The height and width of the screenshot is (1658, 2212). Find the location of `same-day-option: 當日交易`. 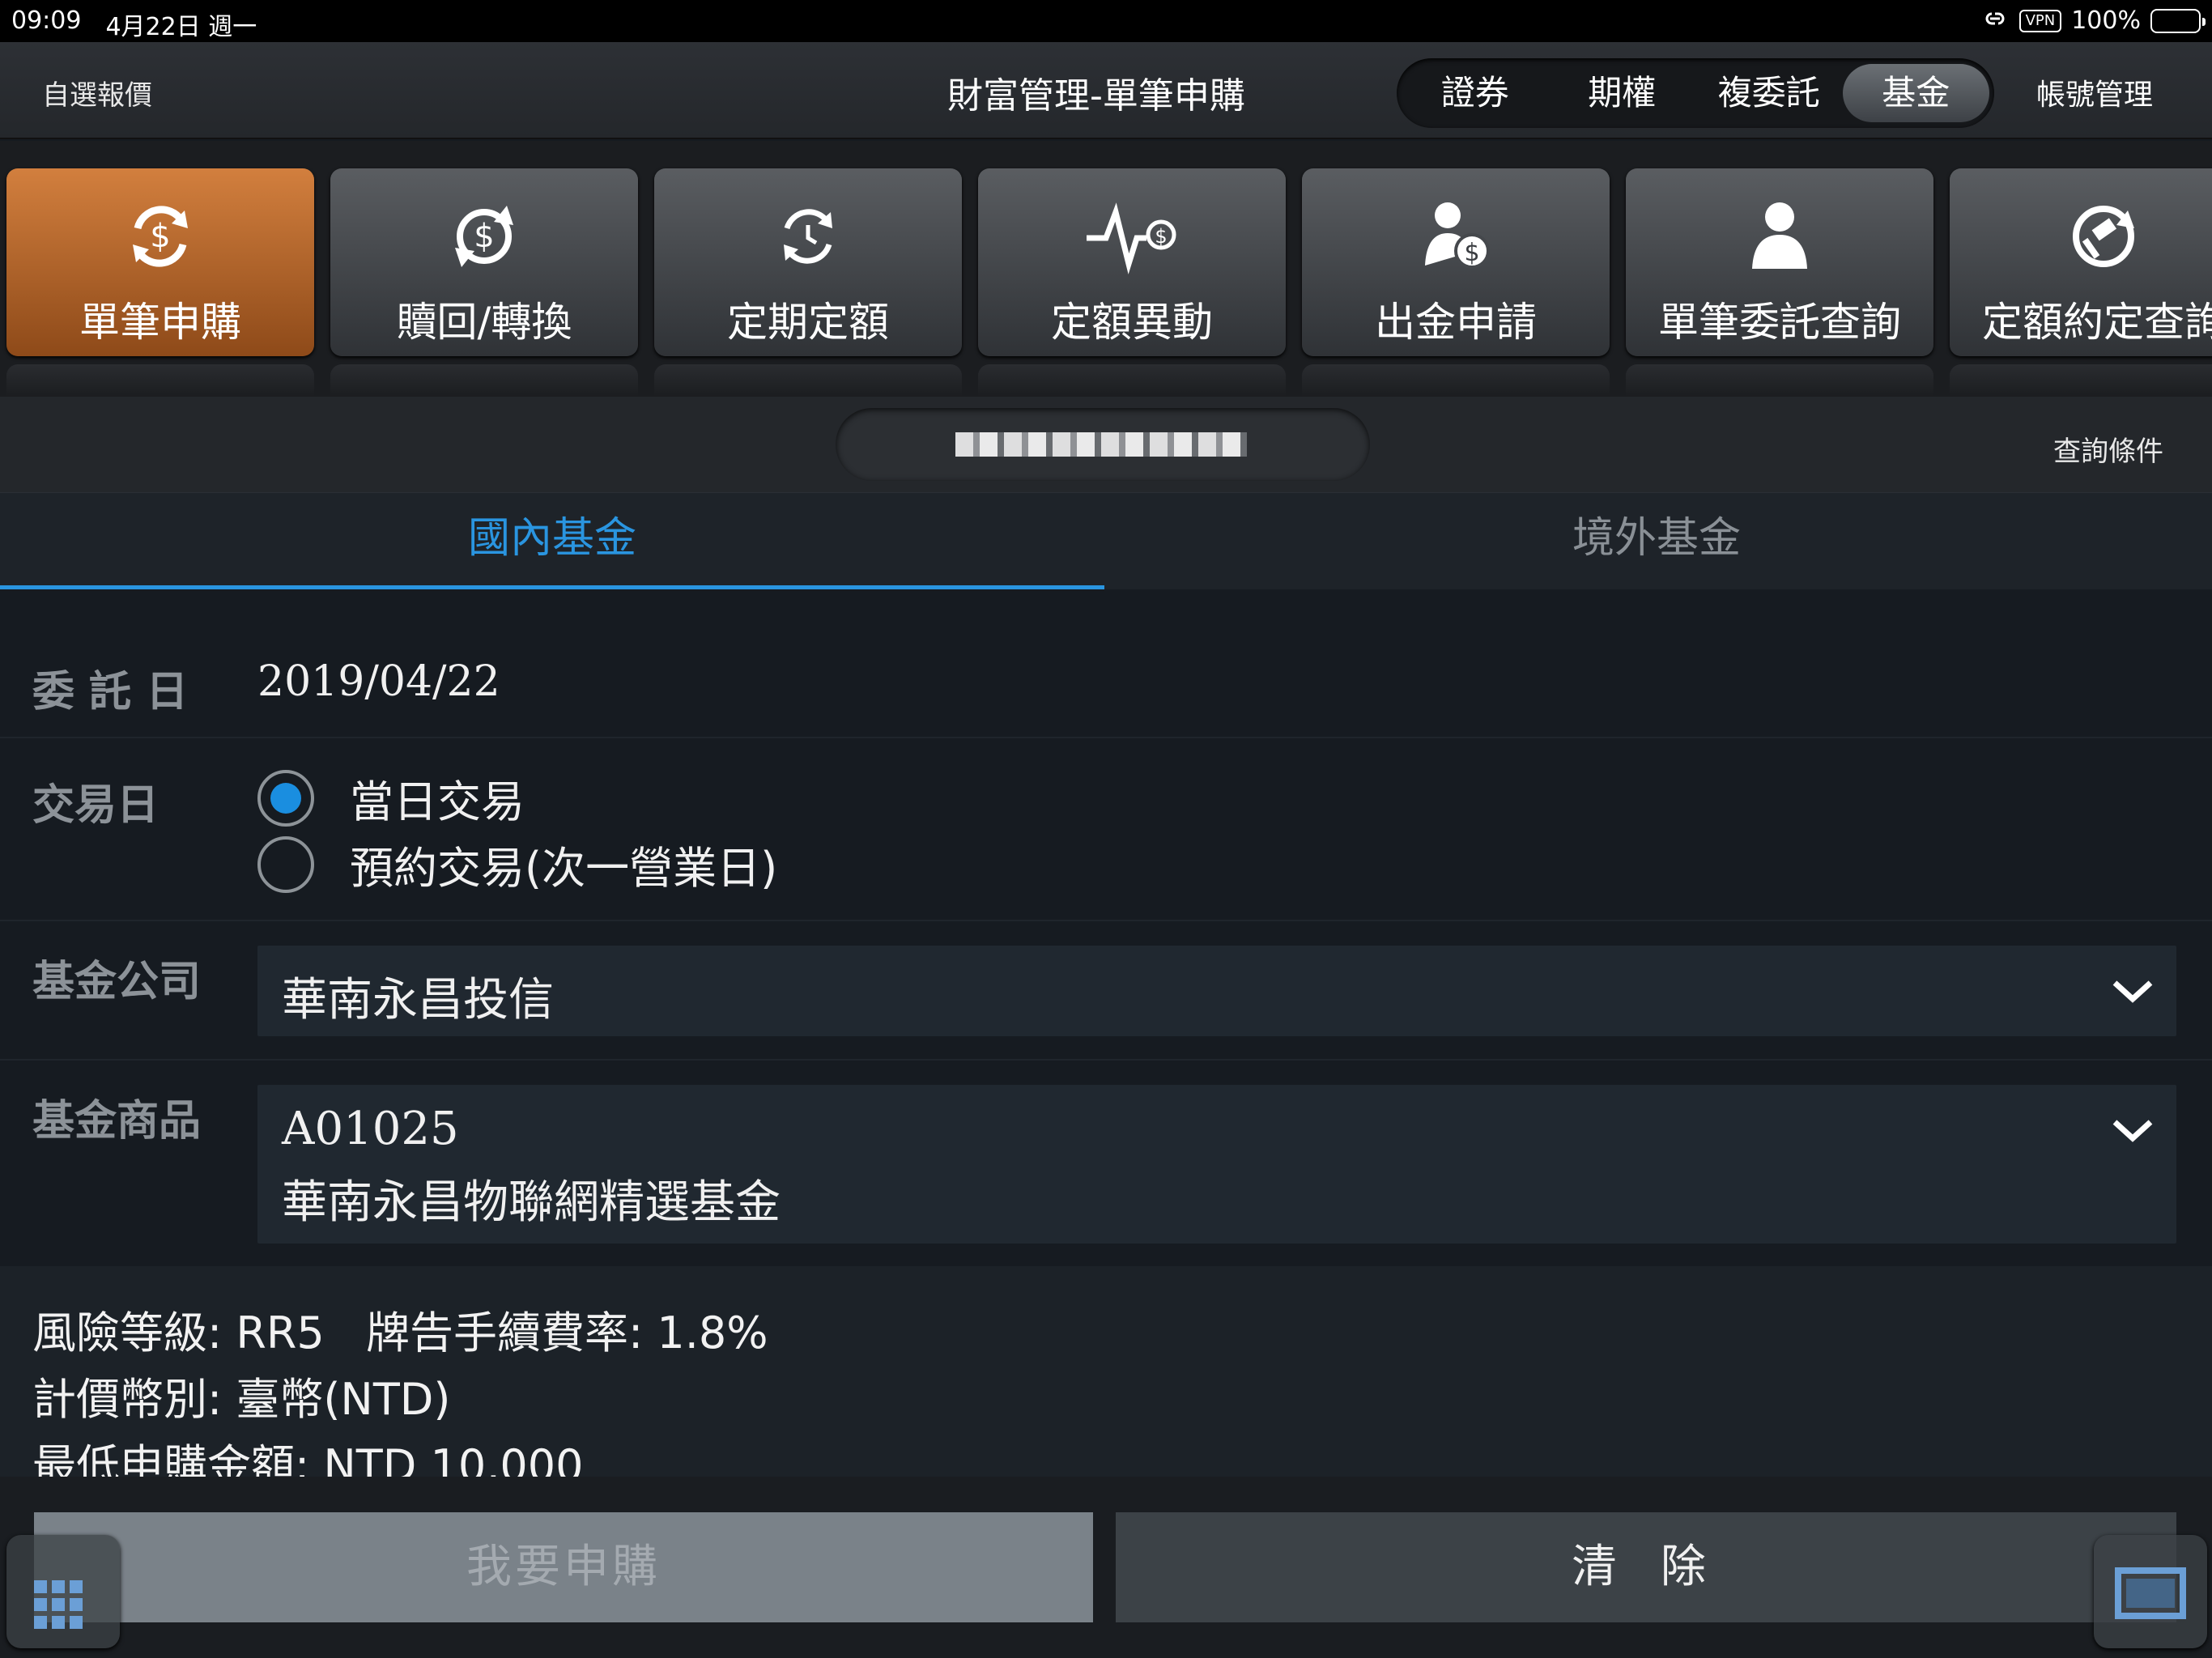

same-day-option: 當日交易 is located at coordinates (391, 798).